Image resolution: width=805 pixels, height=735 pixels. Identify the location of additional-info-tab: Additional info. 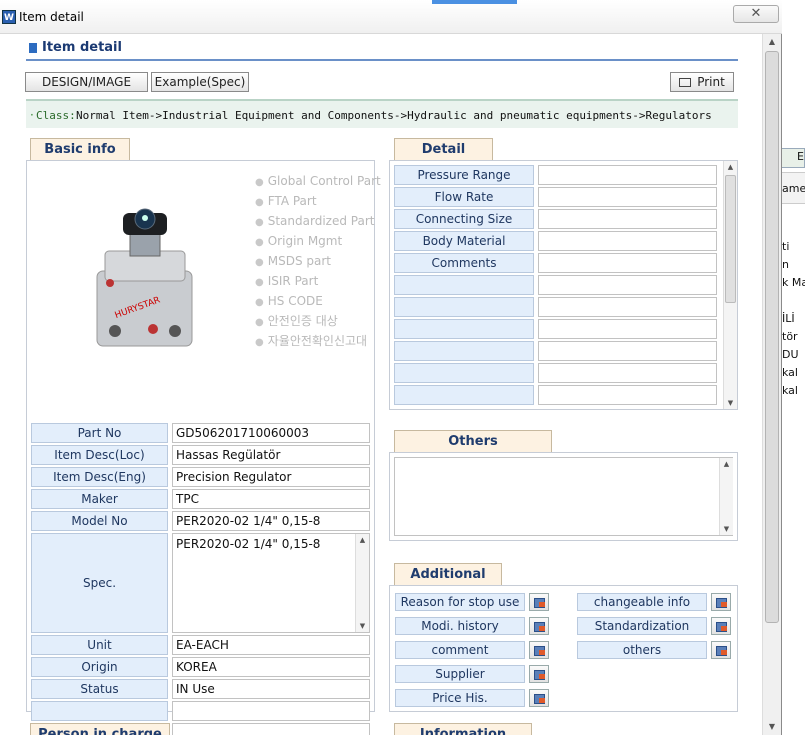
(448, 583).